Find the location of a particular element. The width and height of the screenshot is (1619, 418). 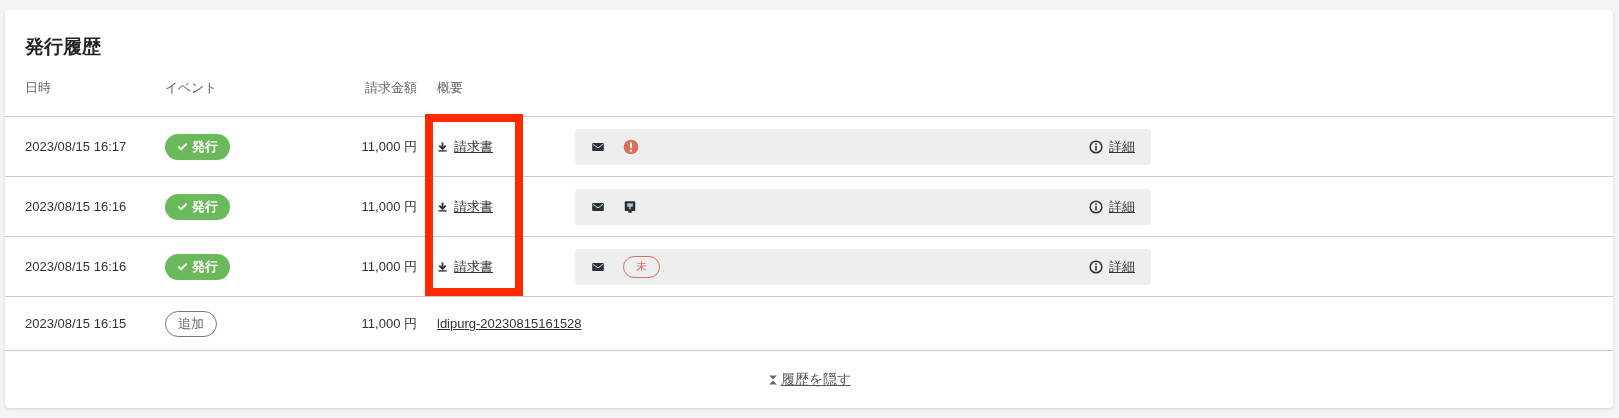

column-header: イベント is located at coordinates (191, 88).